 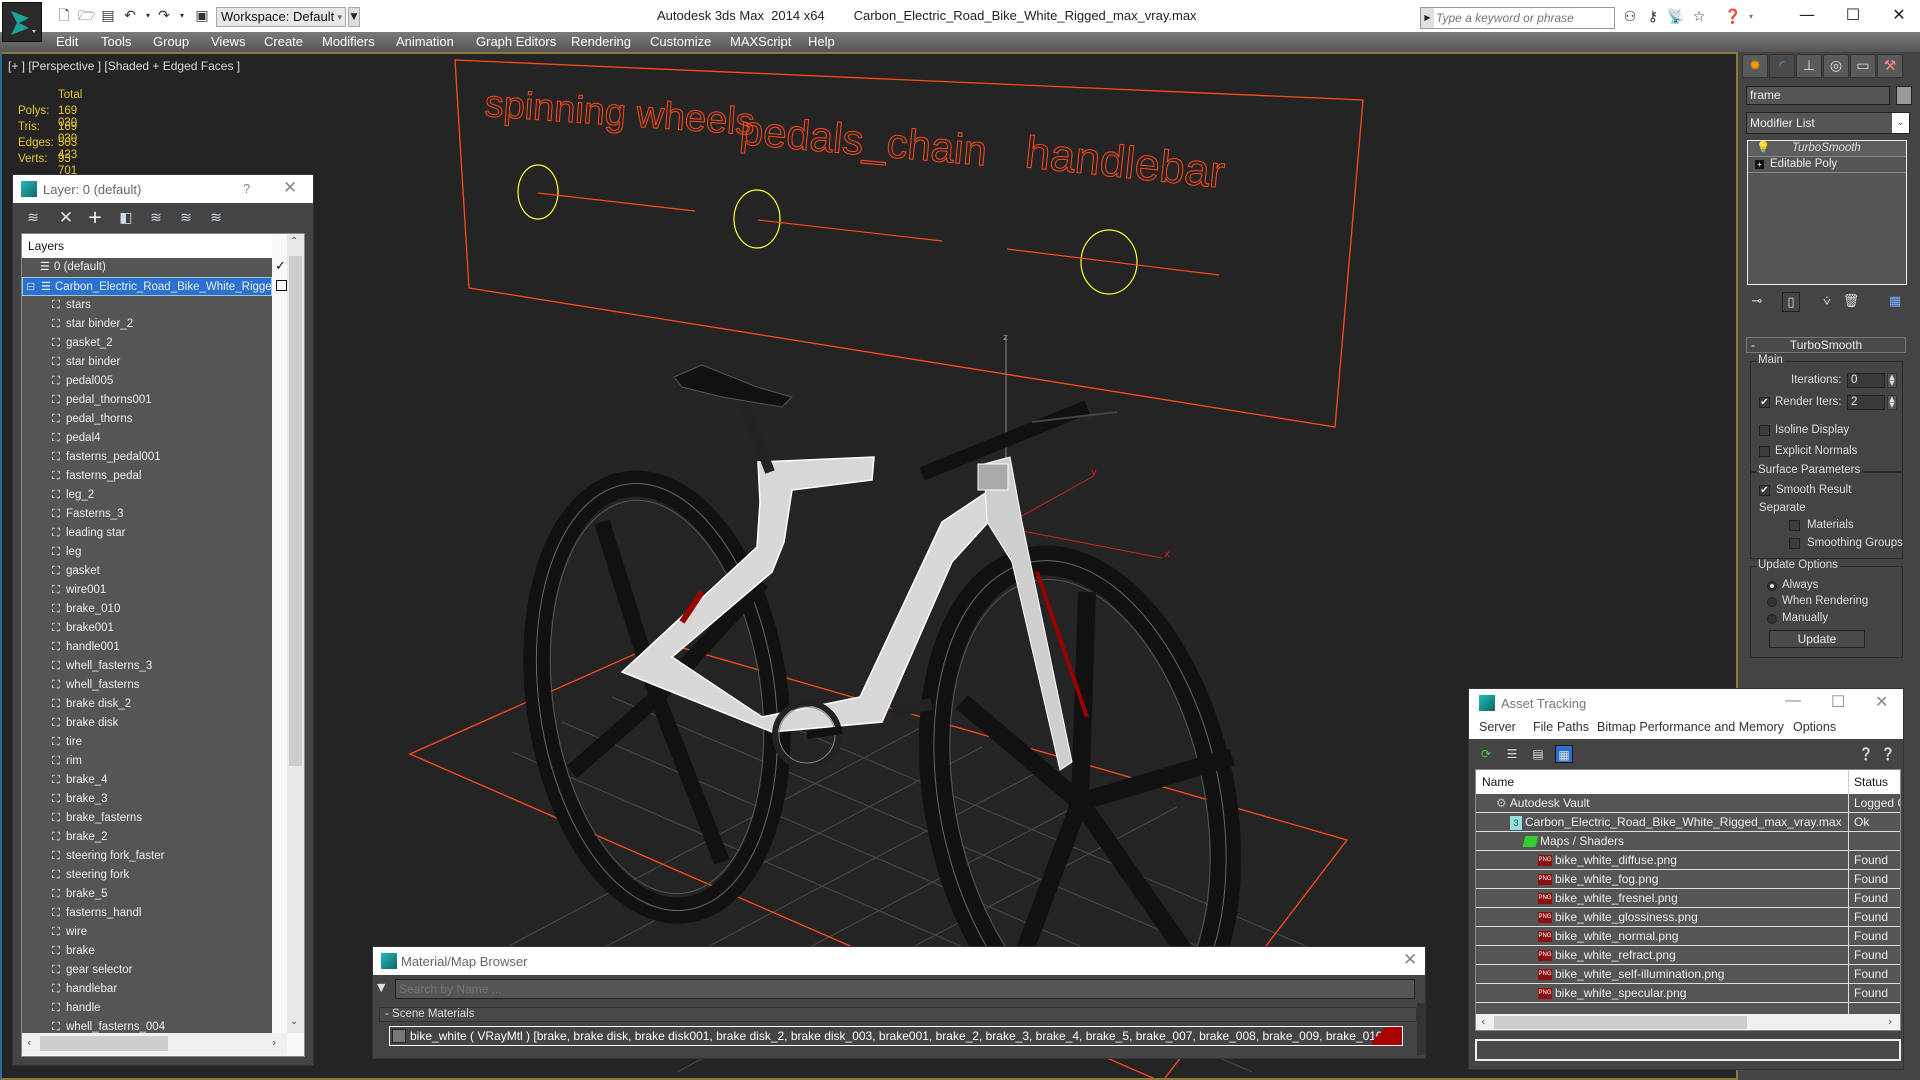 What do you see at coordinates (1828, 123) in the screenshot?
I see `modifier-list-dropdown: Modifier List ⌄` at bounding box center [1828, 123].